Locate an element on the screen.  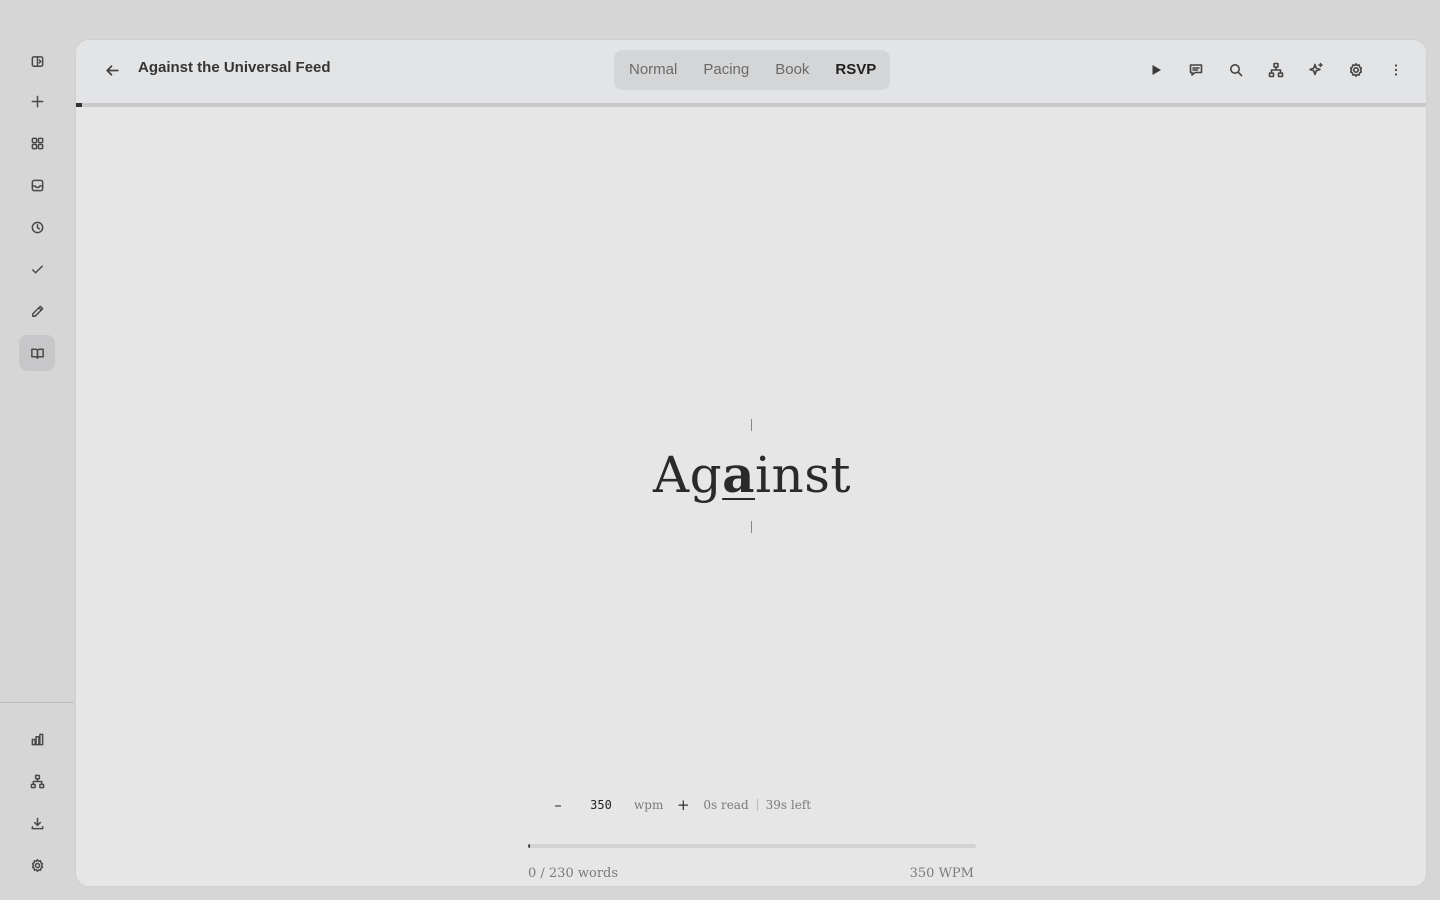
time-left: 39s left is located at coordinates (788, 805).